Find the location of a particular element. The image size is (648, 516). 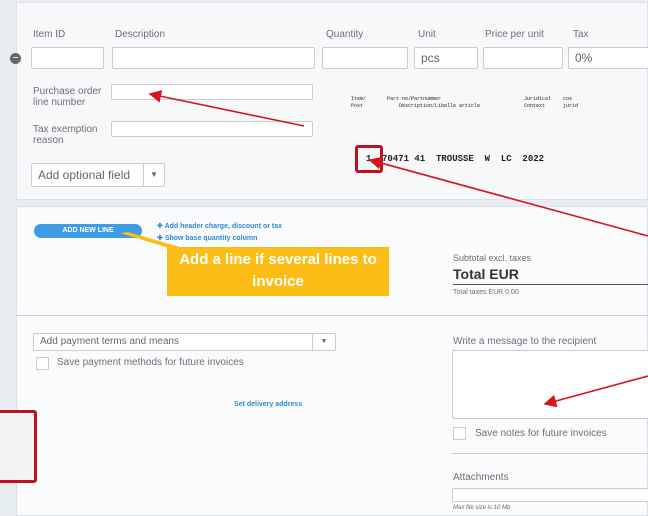

unit-input: pcs is located at coordinates (446, 58).